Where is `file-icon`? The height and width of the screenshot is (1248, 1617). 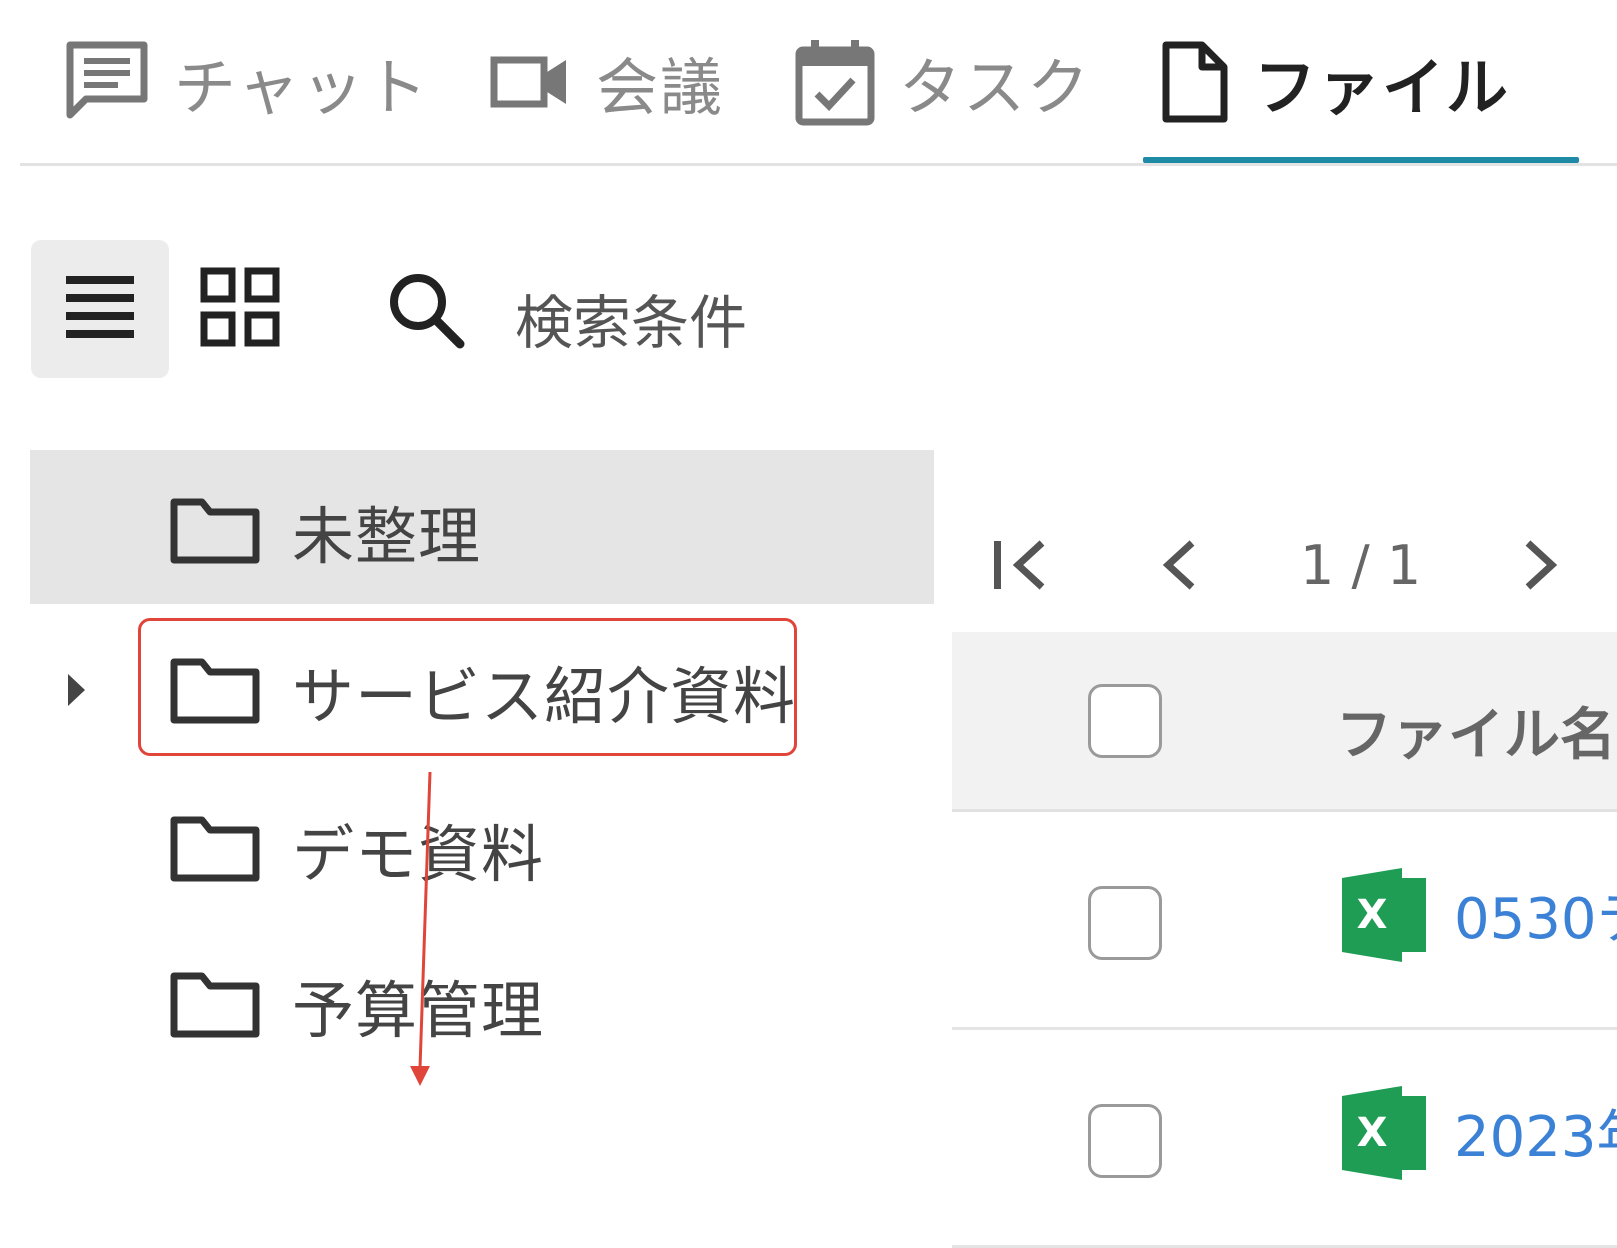 file-icon is located at coordinates (1195, 82).